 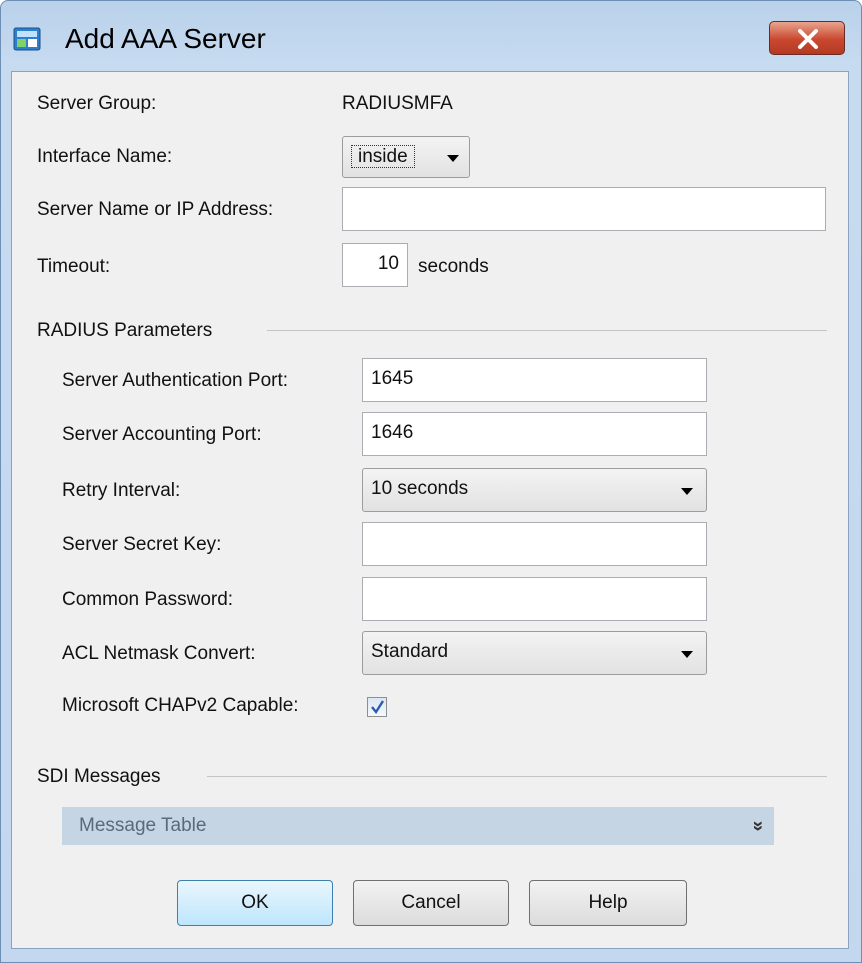 I want to click on acct-port-label: Server Accounting Port:, so click(x=162, y=434).